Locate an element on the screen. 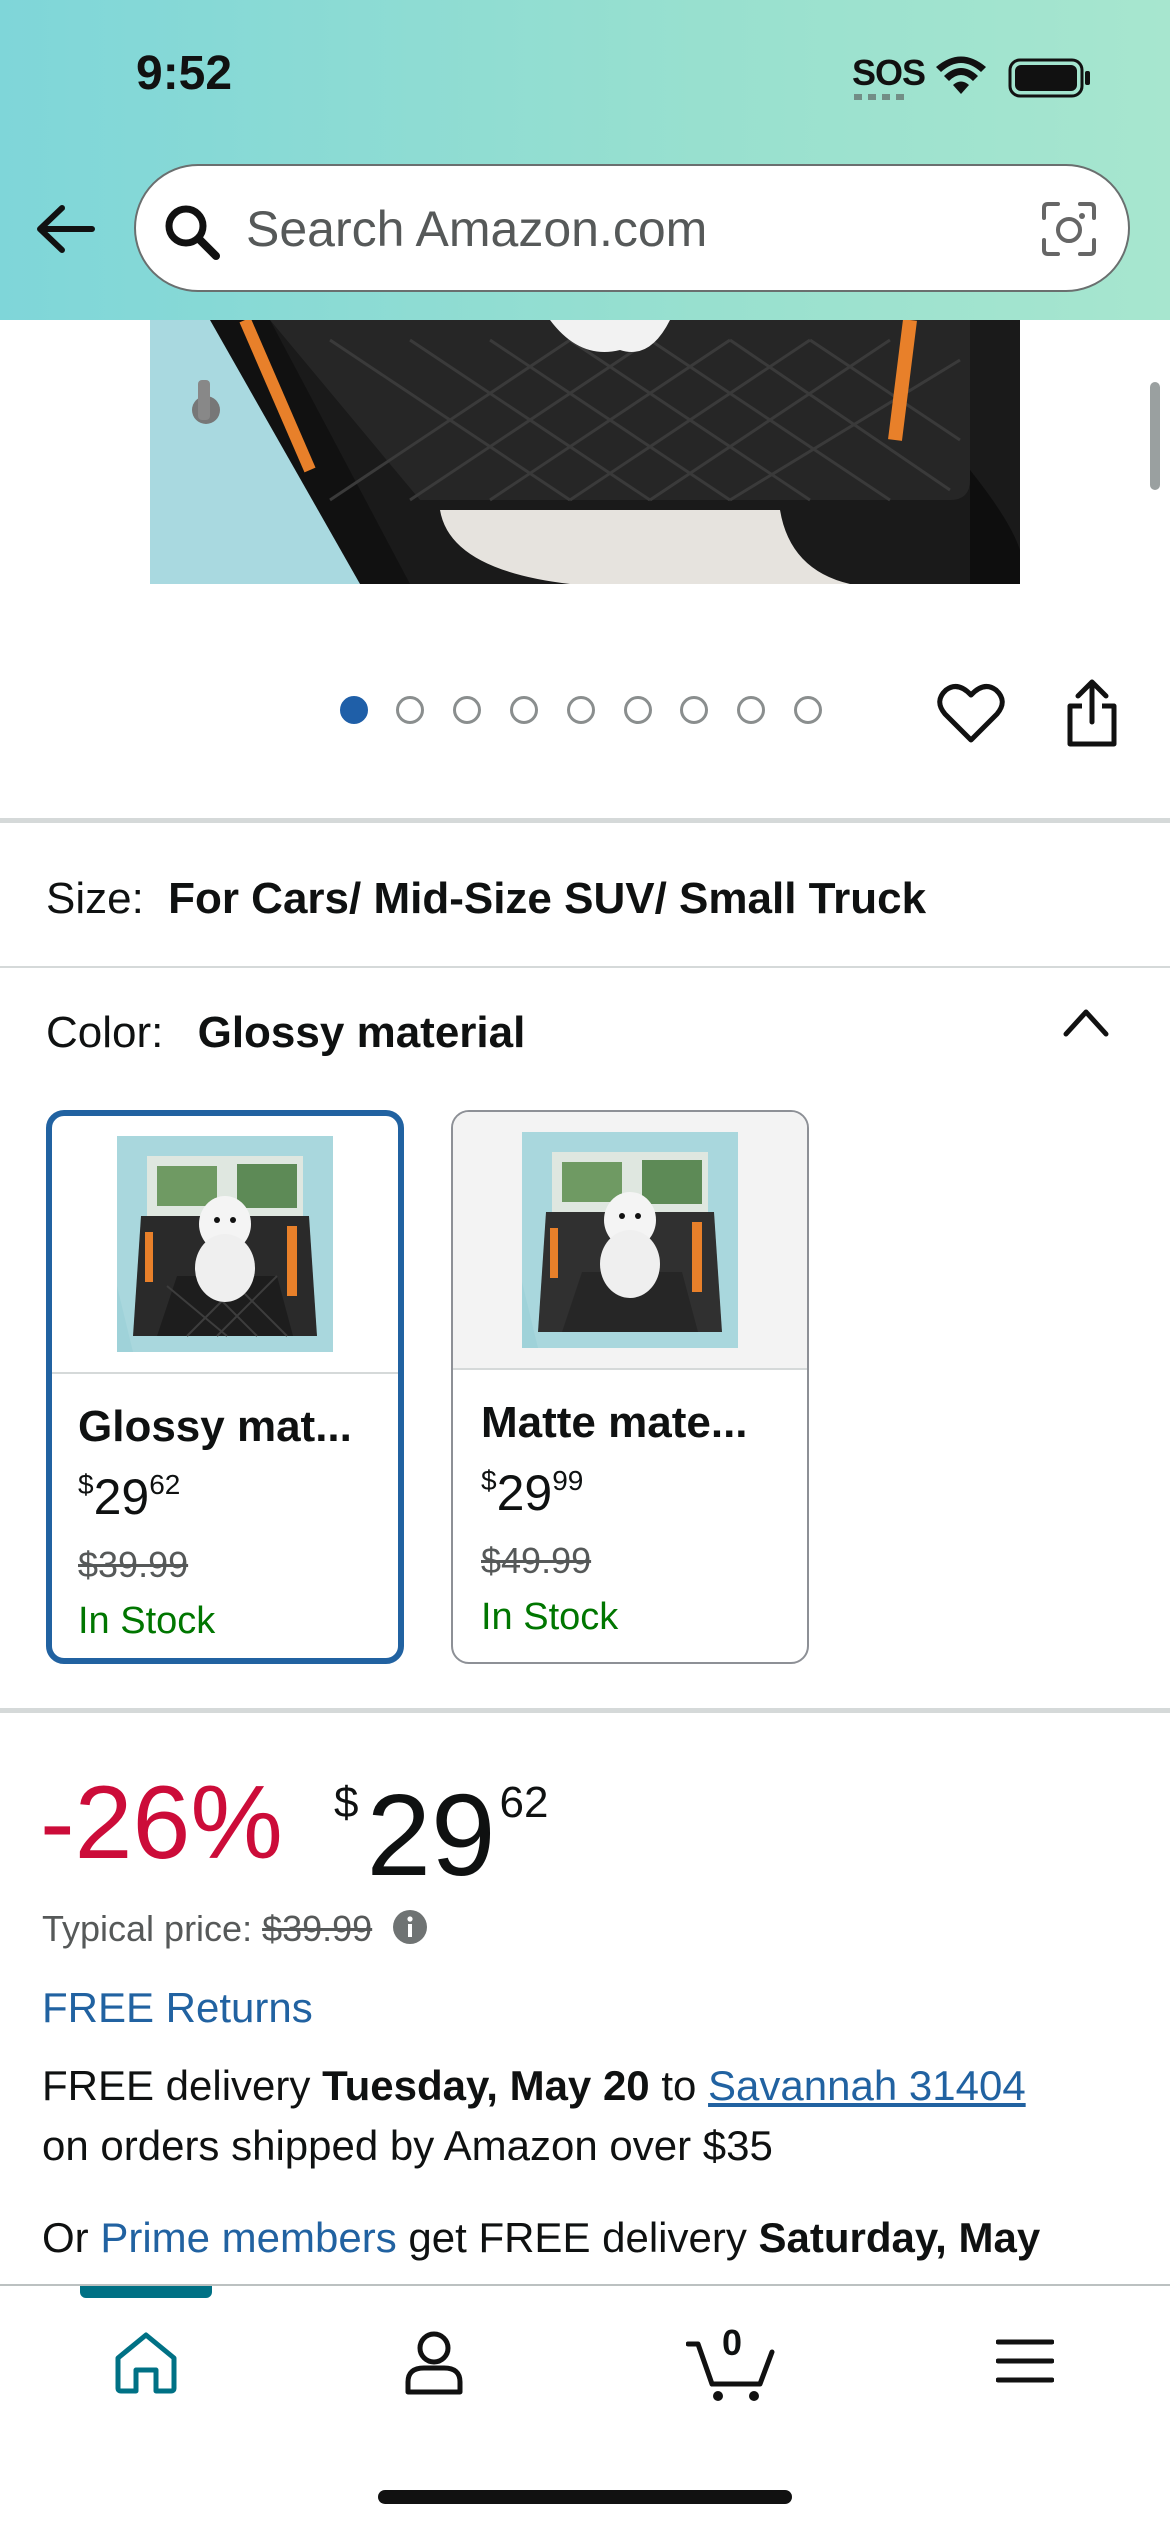 The height and width of the screenshot is (2532, 1170). color-selector-header: Color: Glossy material is located at coordinates (285, 1033).